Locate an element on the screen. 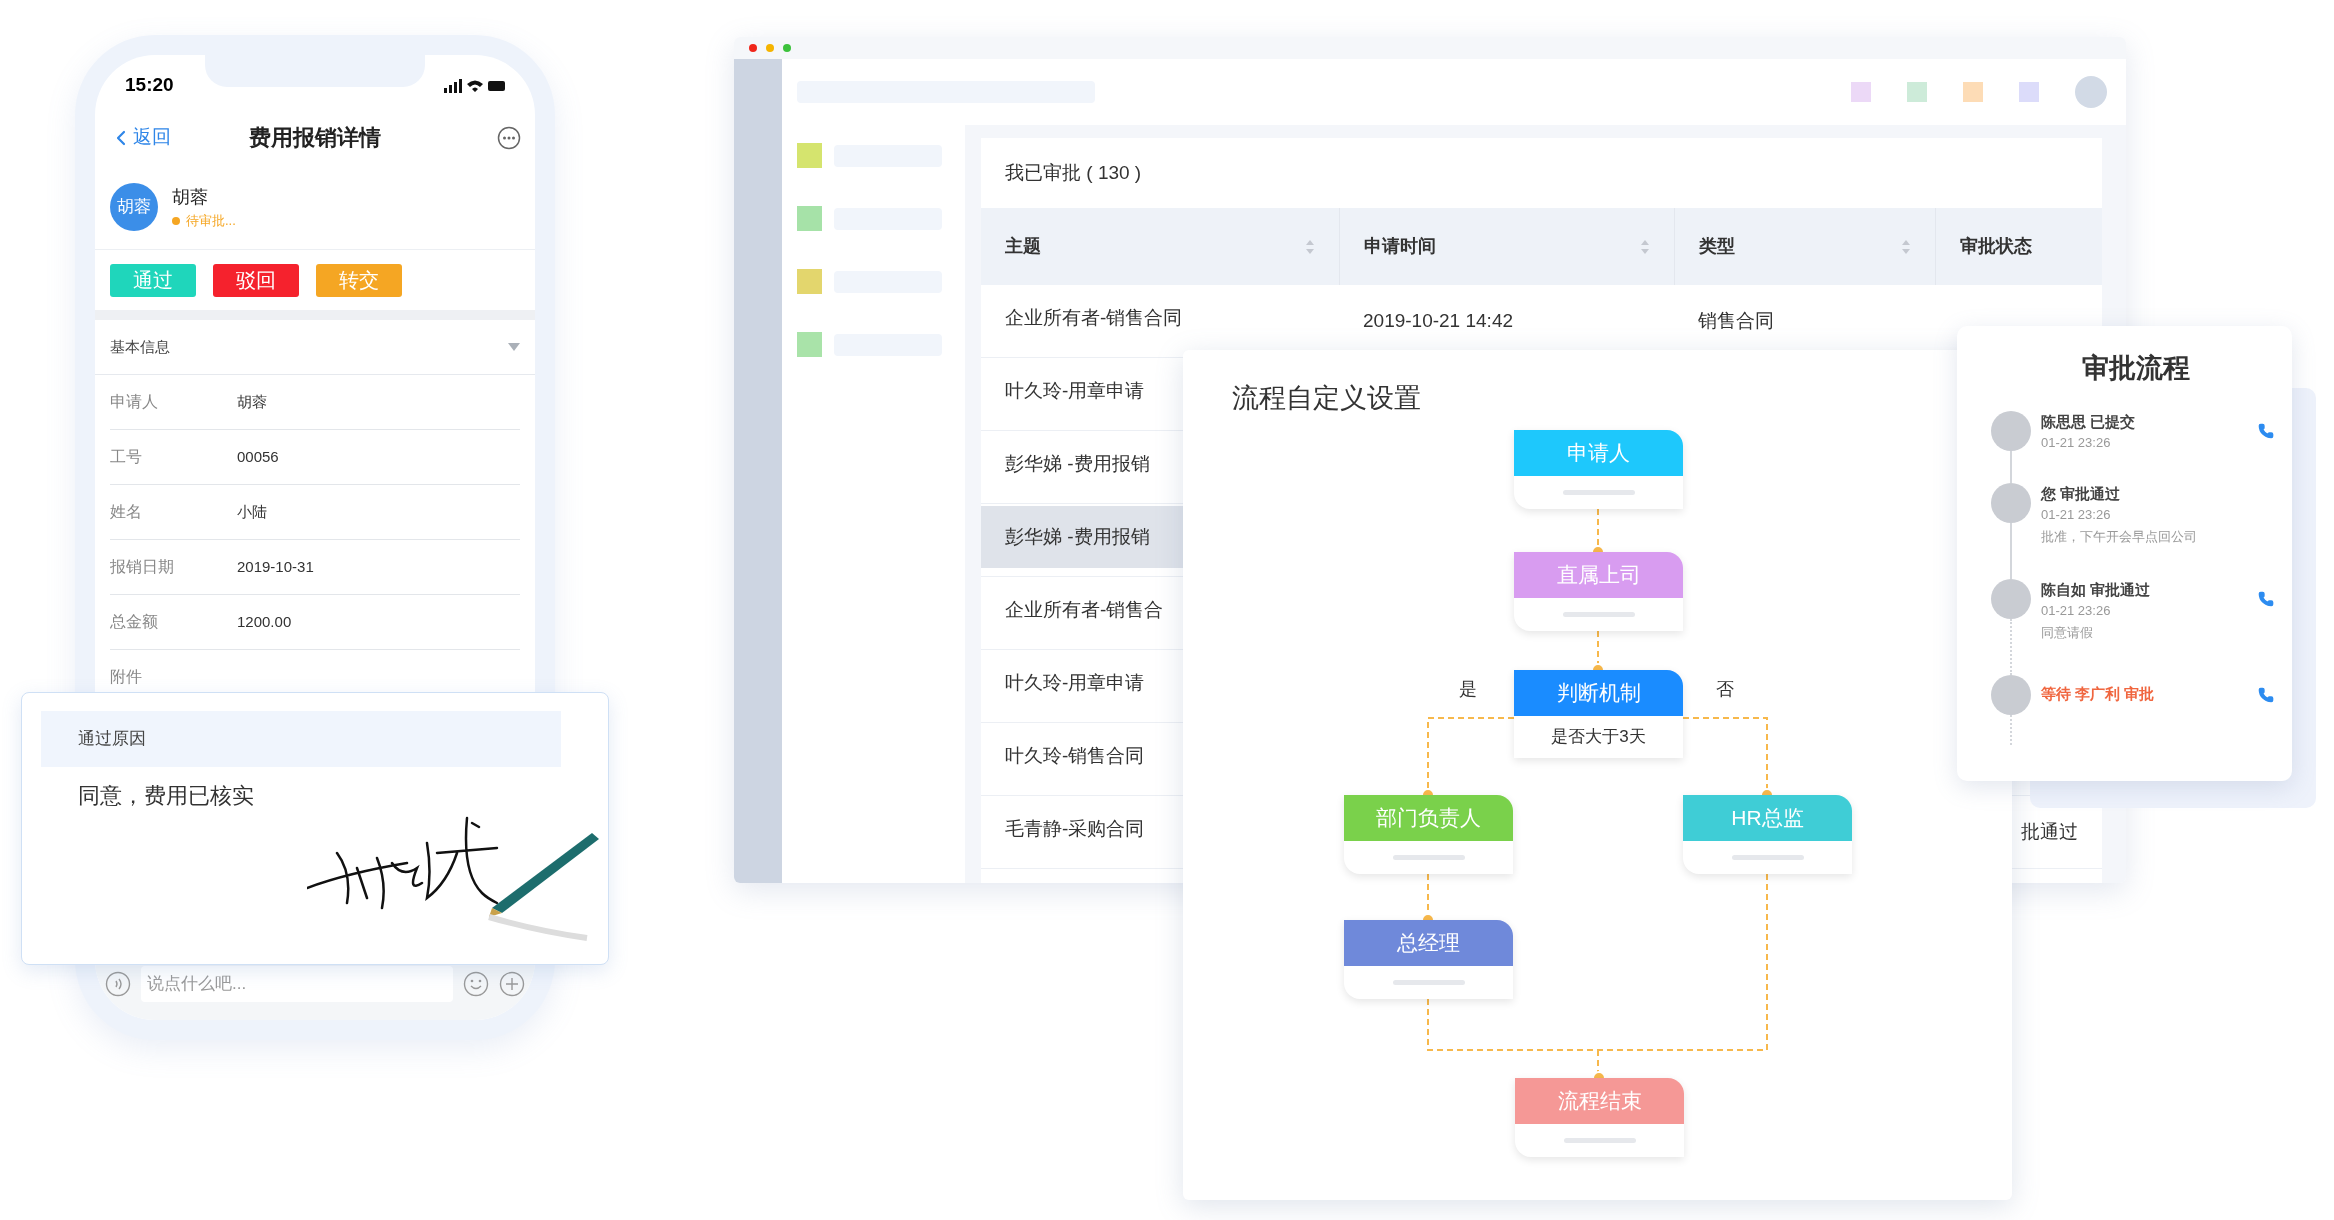 Image resolution: width=2334 pixels, height=1220 pixels. field-label: 姓名 is located at coordinates (126, 512).